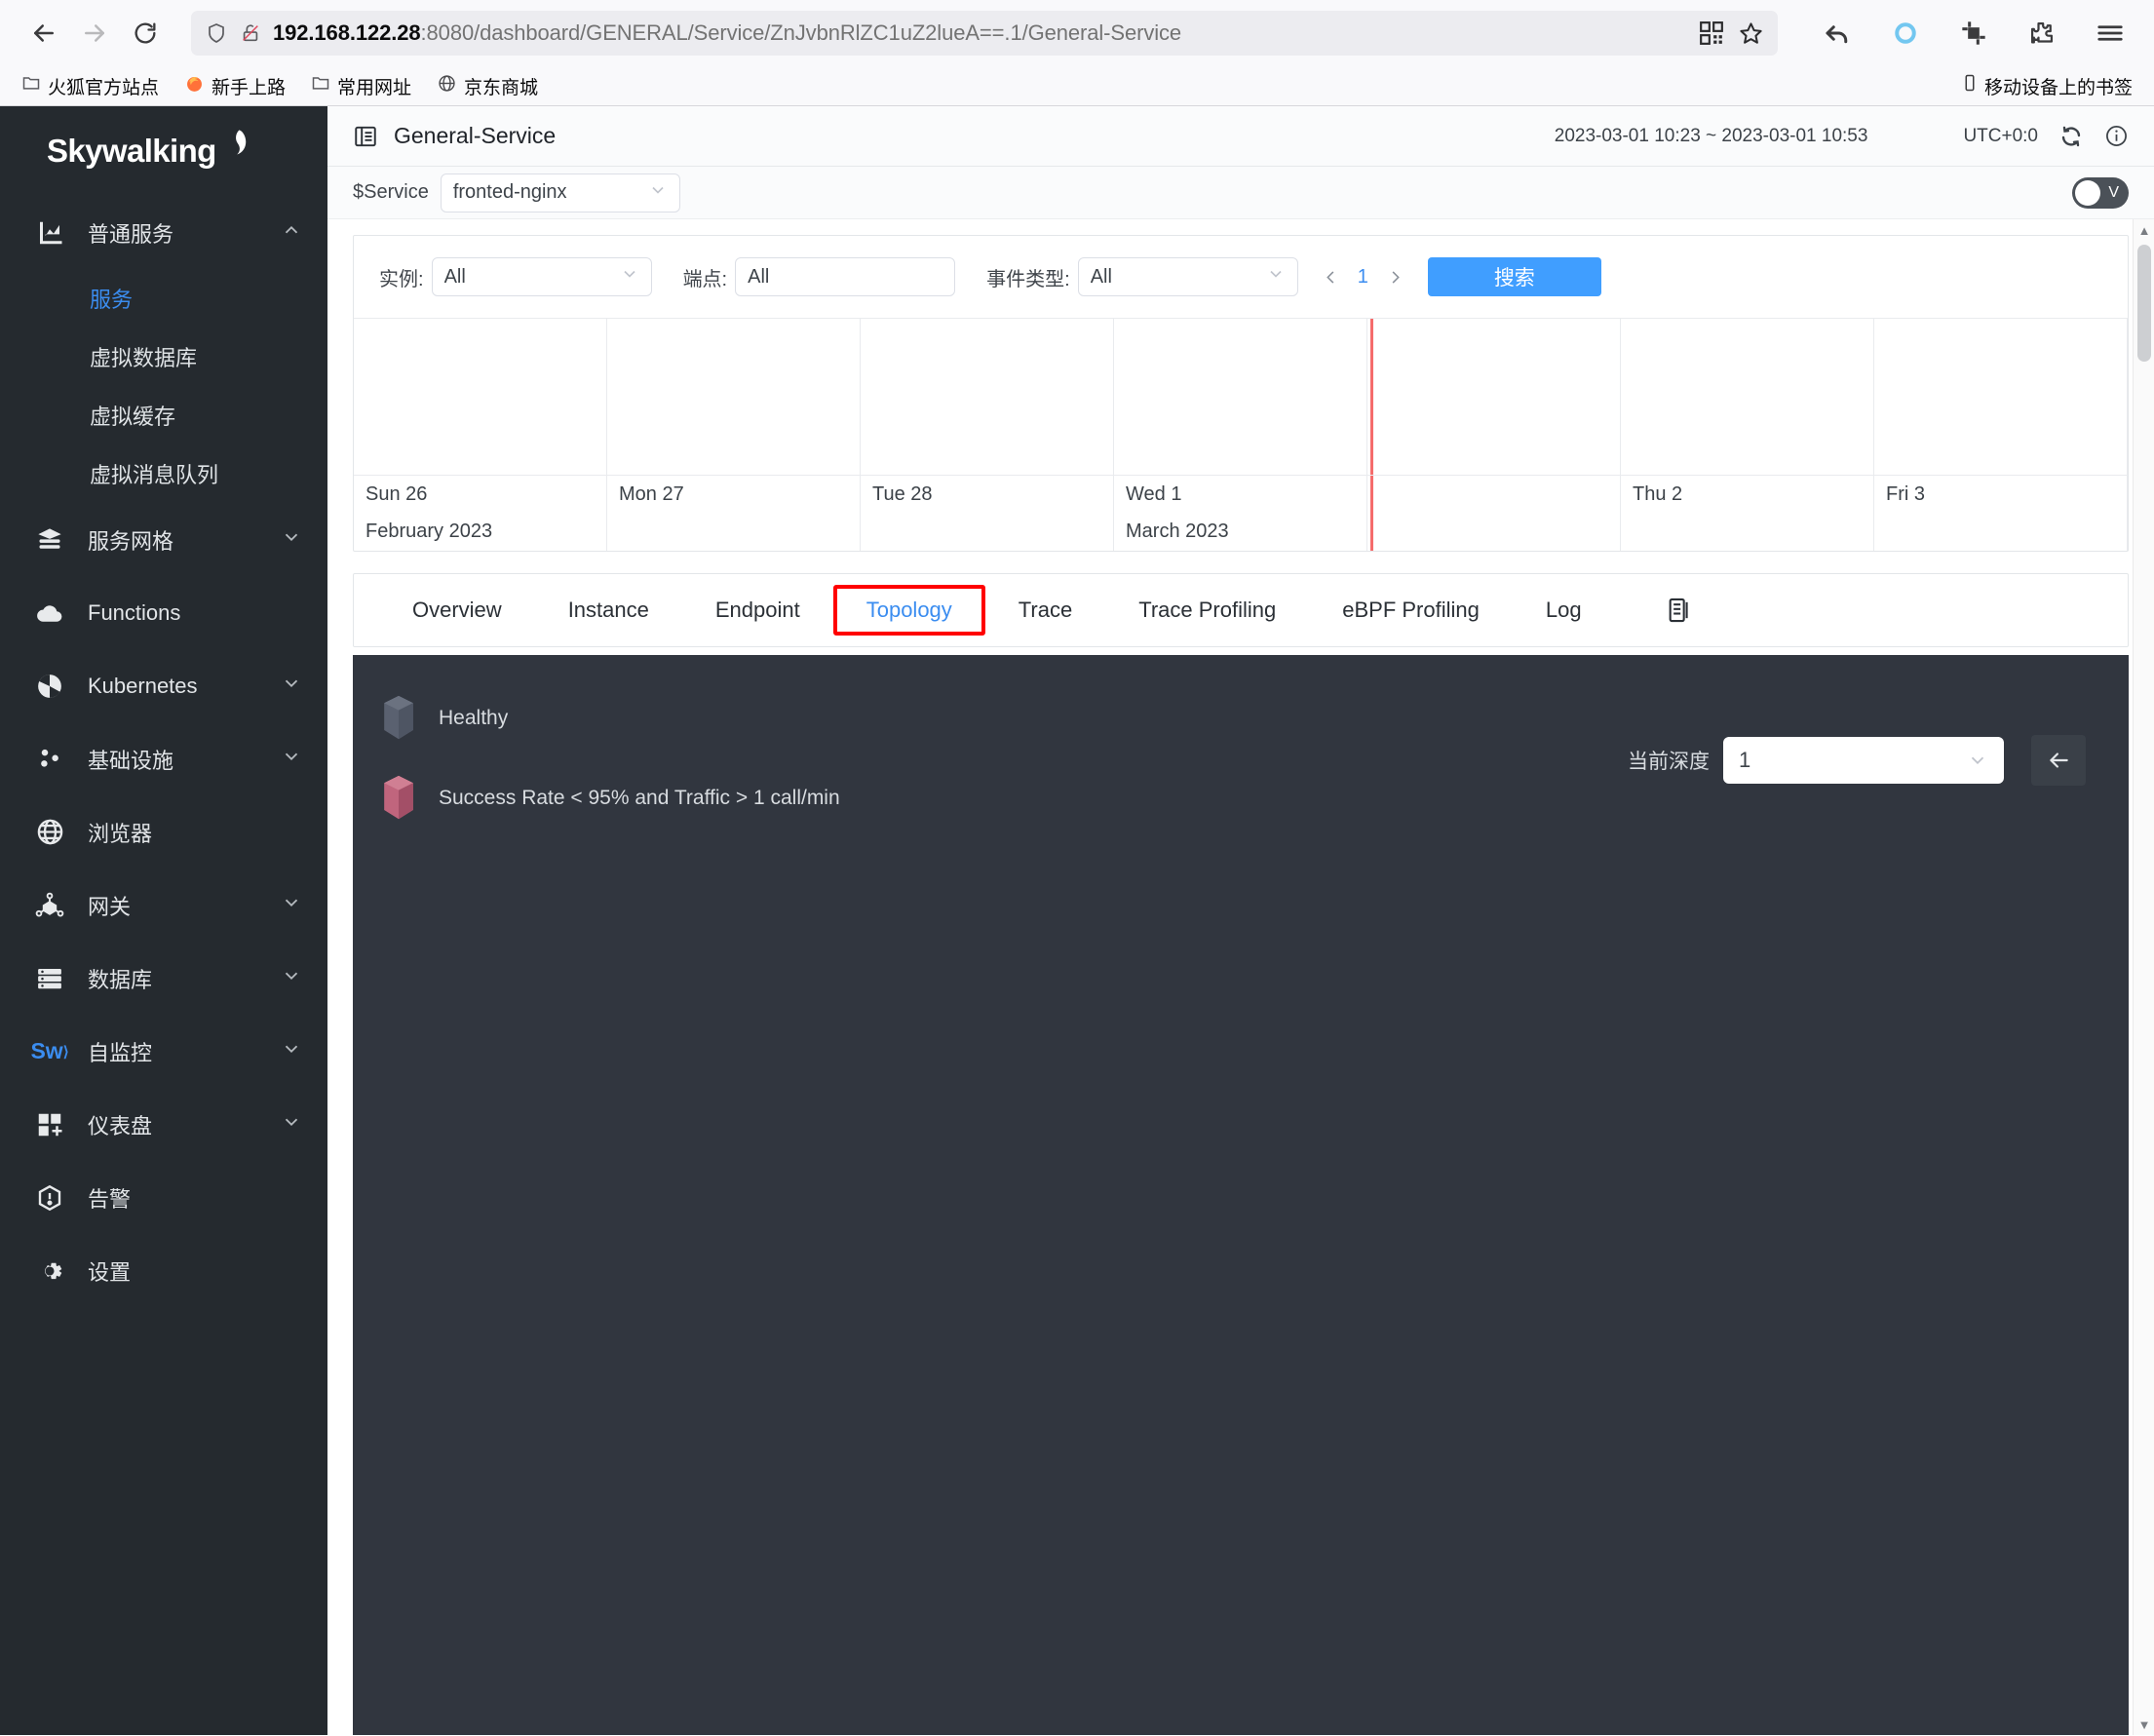  What do you see at coordinates (2144, 1724) in the screenshot?
I see `scroll-down-icon: ▼` at bounding box center [2144, 1724].